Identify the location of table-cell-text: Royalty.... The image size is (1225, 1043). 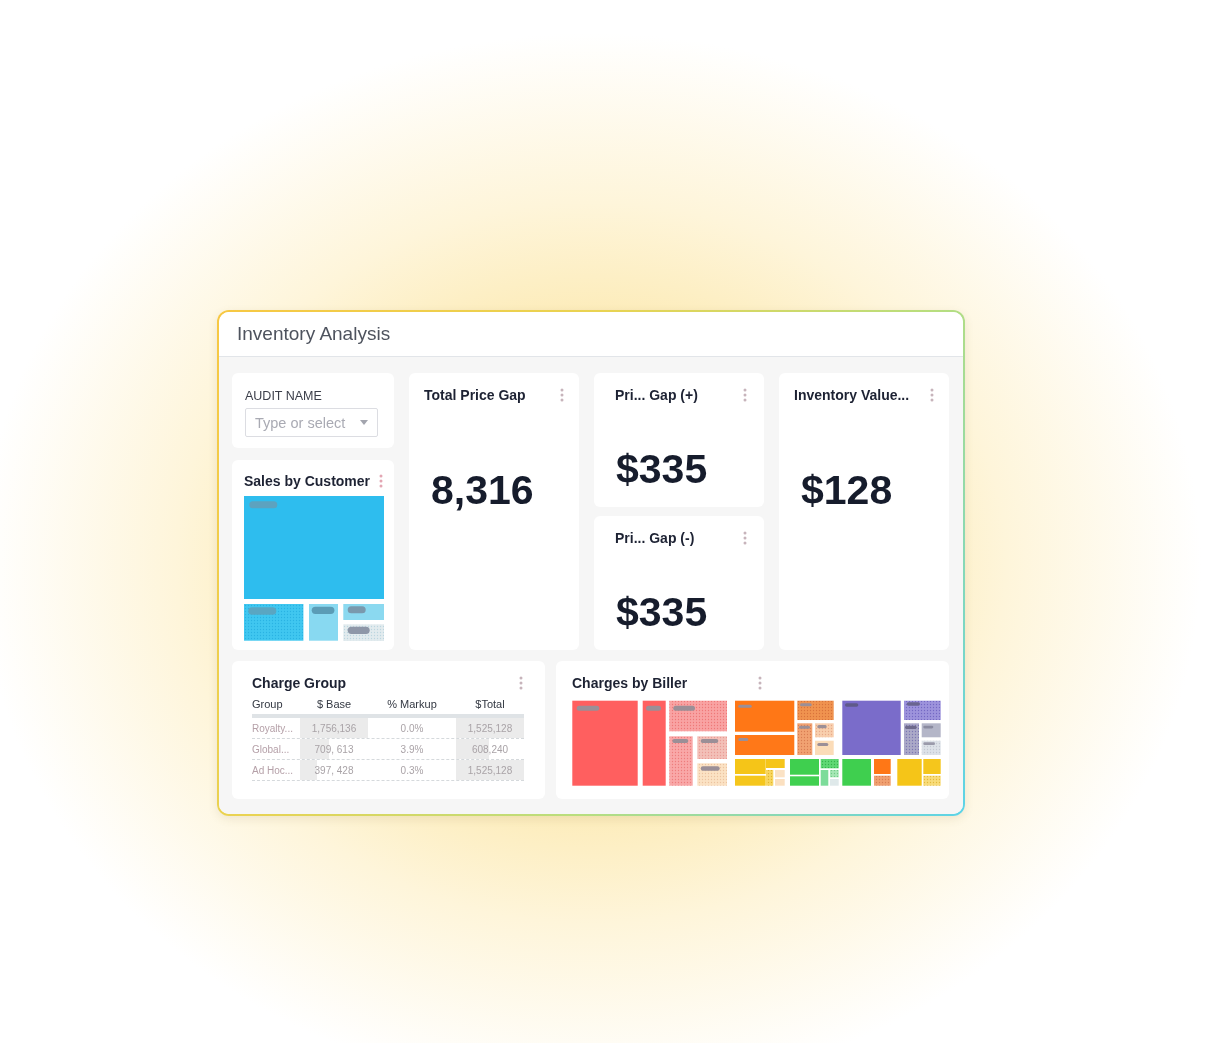
(273, 728).